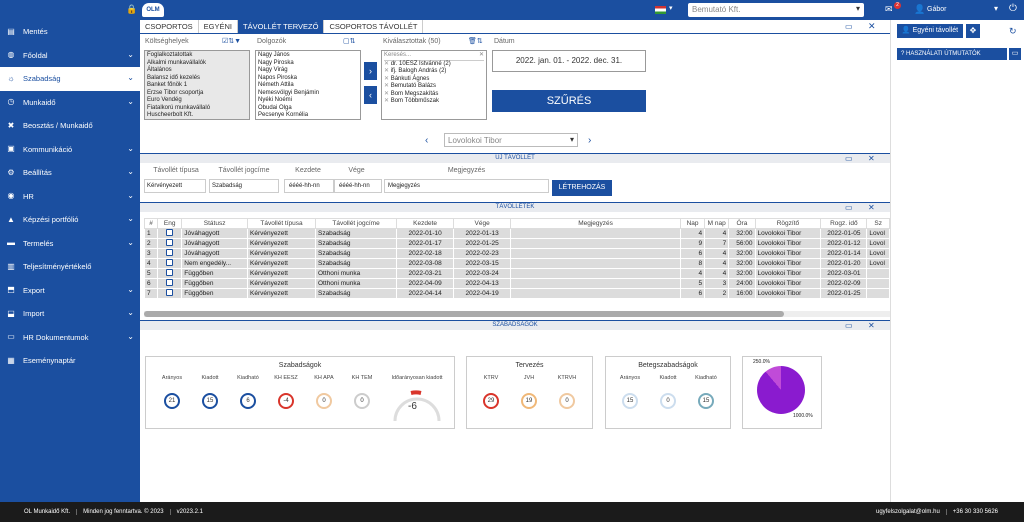 This screenshot has height=522, width=1024. What do you see at coordinates (308, 79) in the screenshot?
I see `list-item: Napos Piroska` at bounding box center [308, 79].